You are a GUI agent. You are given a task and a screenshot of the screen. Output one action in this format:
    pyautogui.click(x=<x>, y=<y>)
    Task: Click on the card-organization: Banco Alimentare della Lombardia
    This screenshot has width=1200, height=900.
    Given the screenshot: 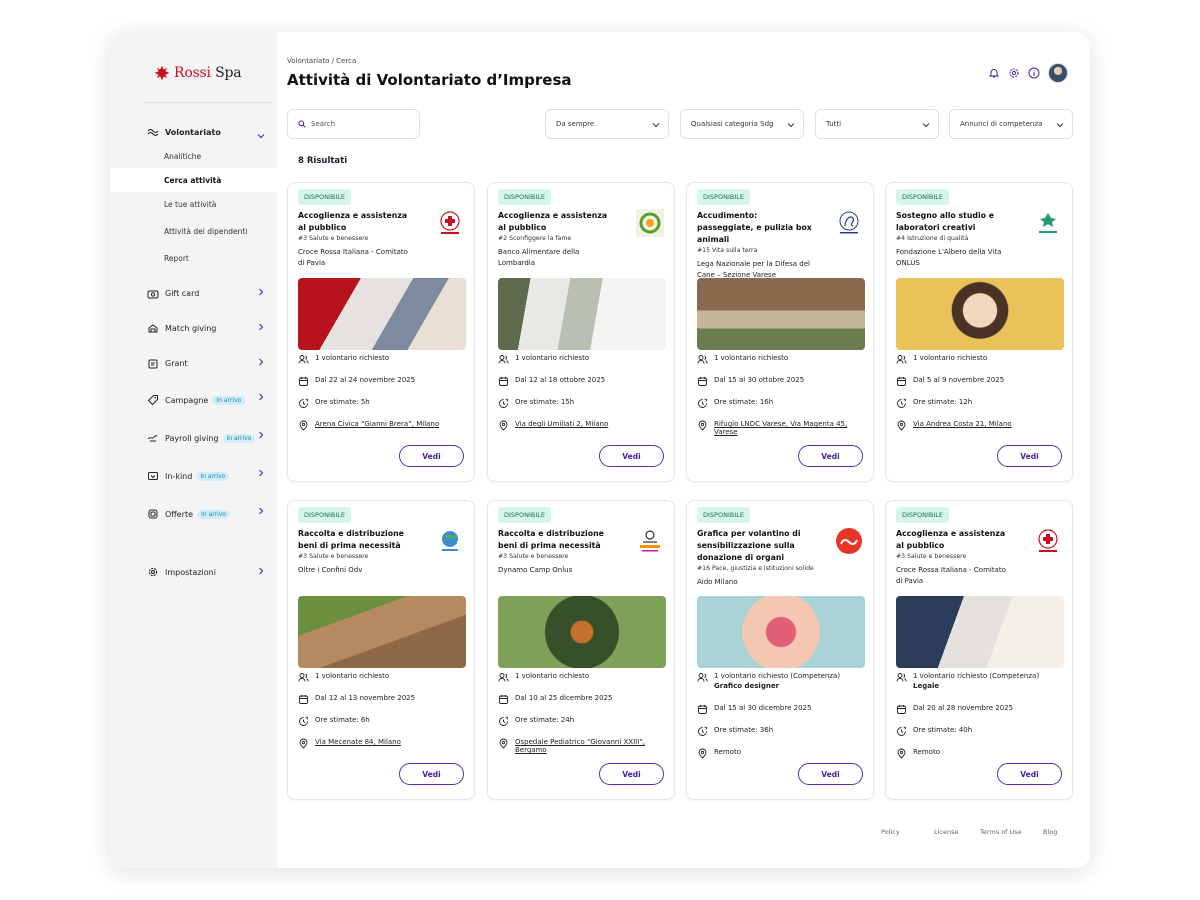 What is the action you would take?
    pyautogui.click(x=539, y=257)
    